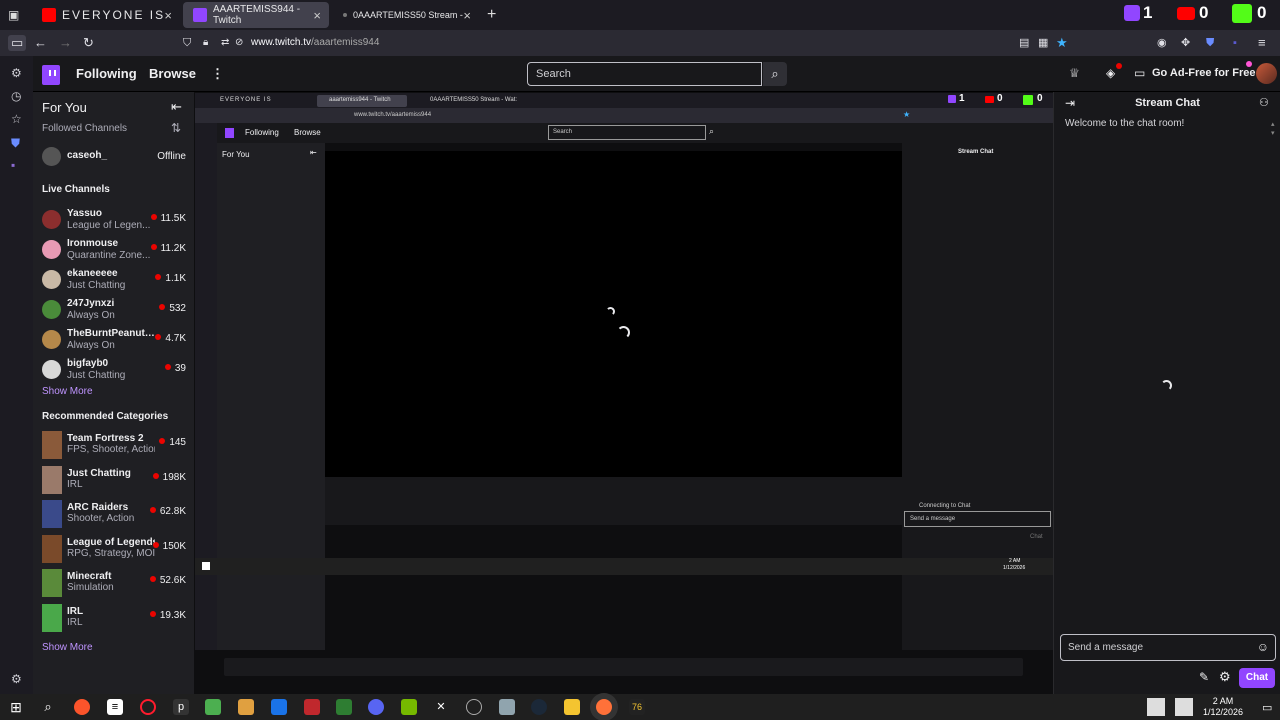 This screenshot has width=1280, height=720. I want to click on go-ad-free-button: Go Ad-Free for Free, so click(1204, 73).